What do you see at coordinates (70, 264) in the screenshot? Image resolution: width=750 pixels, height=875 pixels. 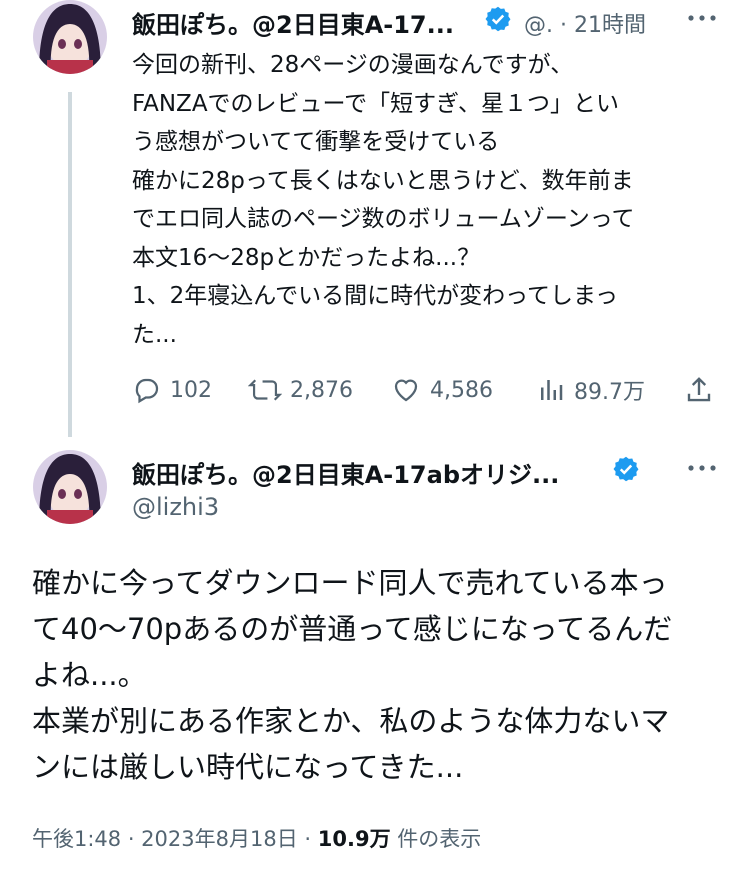 I see `thread-line` at bounding box center [70, 264].